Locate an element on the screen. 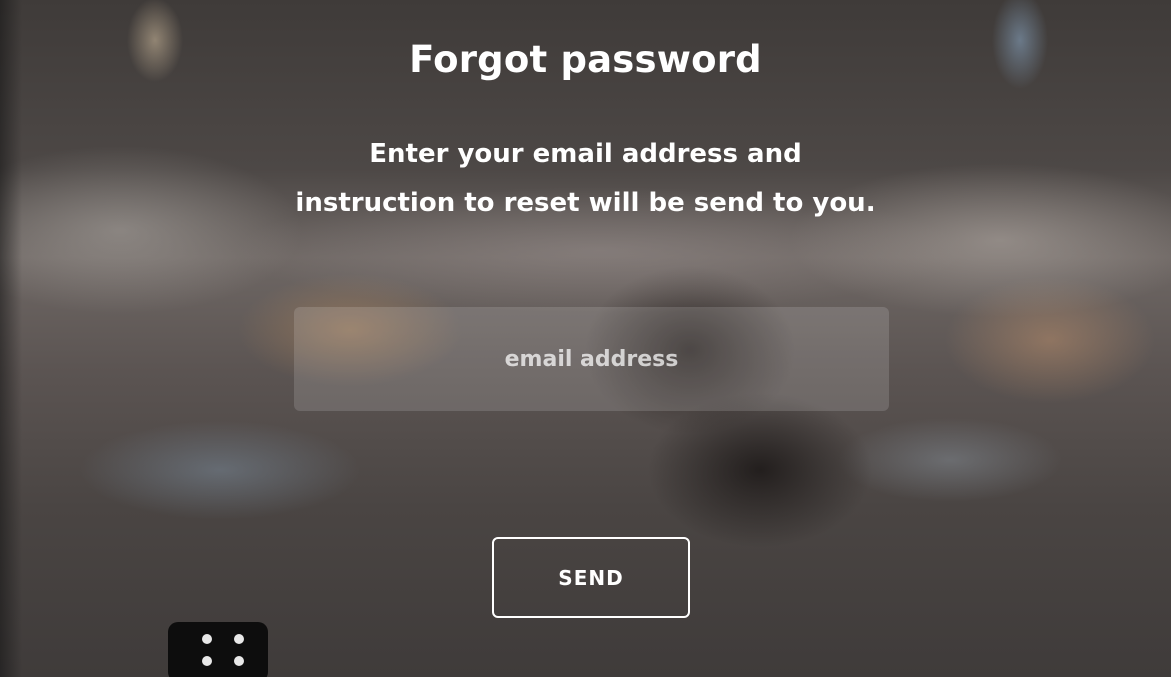 The width and height of the screenshot is (1171, 677). instructions-line-1: Enter your email address and is located at coordinates (585, 154).